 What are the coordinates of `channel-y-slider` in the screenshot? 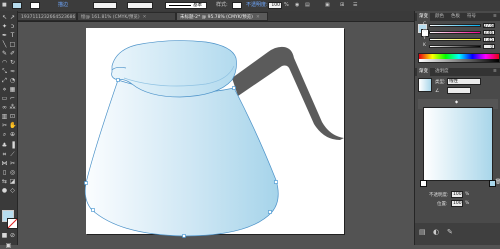 It's located at (455, 39).